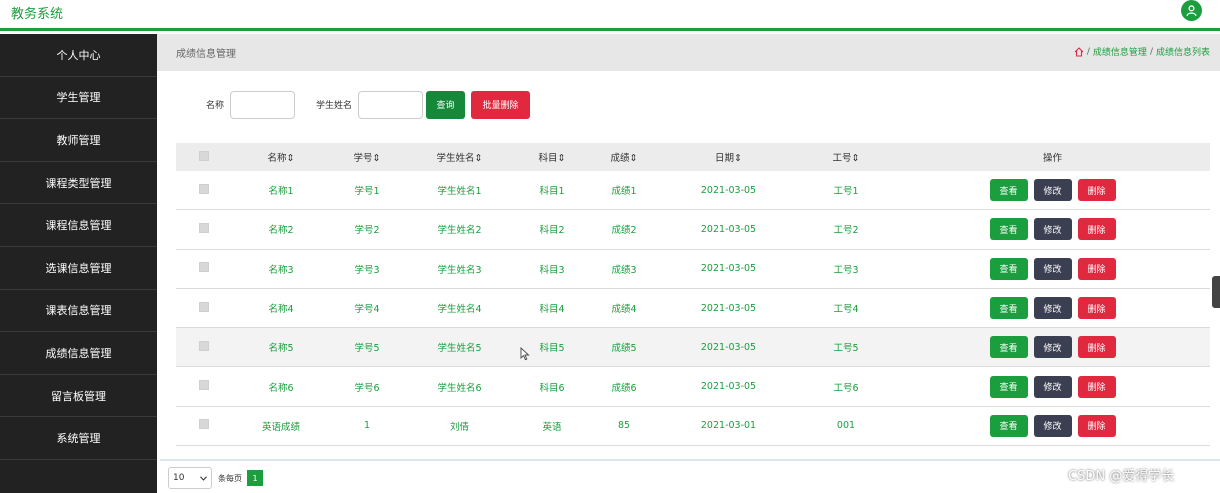  Describe the element at coordinates (552, 270) in the screenshot. I see `cell-subject: 科目3` at that location.